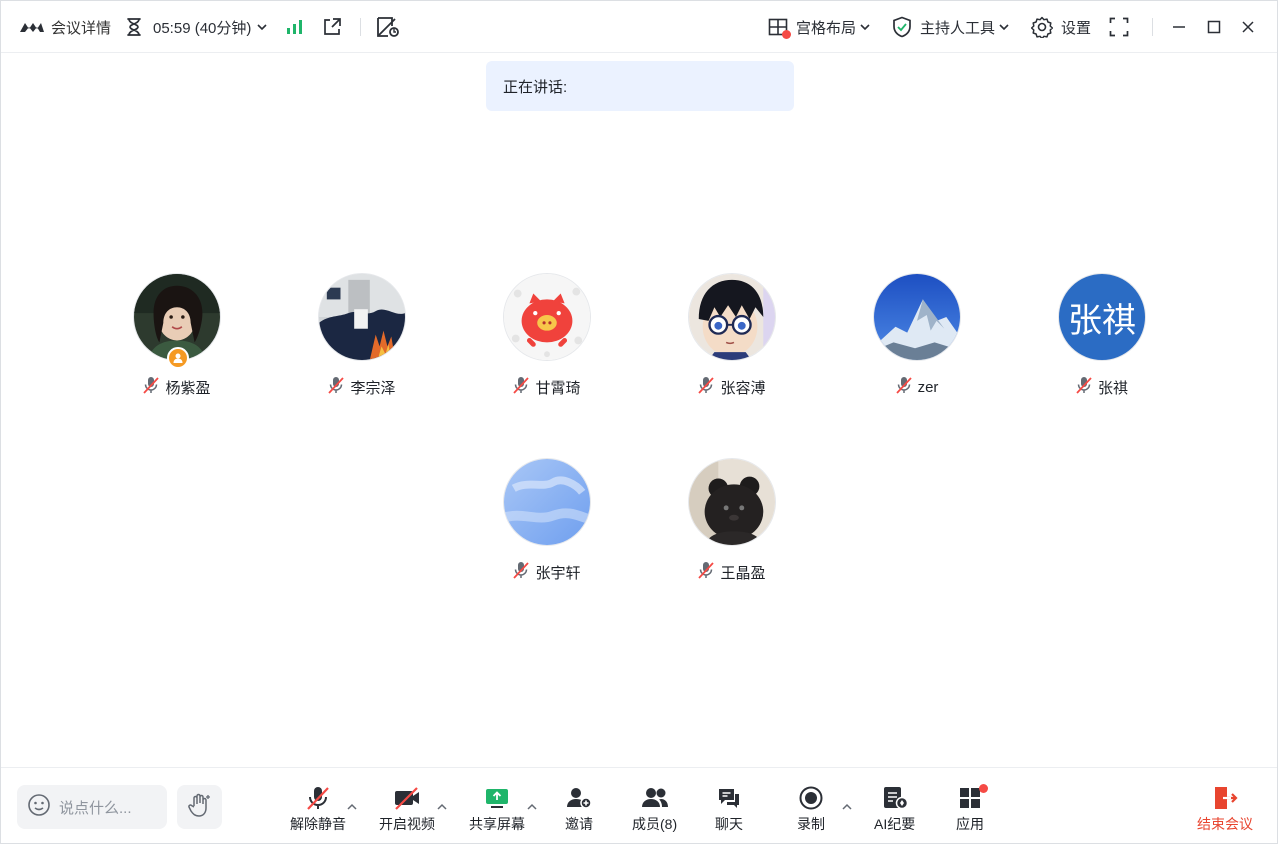  What do you see at coordinates (1119, 27) in the screenshot?
I see `fullscreen-icon` at bounding box center [1119, 27].